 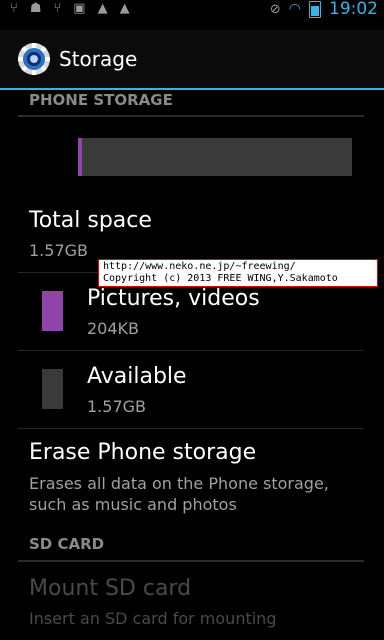 I want to click on notification-icons: ⑂ ☗ ⑂ ▣ ▲ ▲, so click(x=65, y=9).